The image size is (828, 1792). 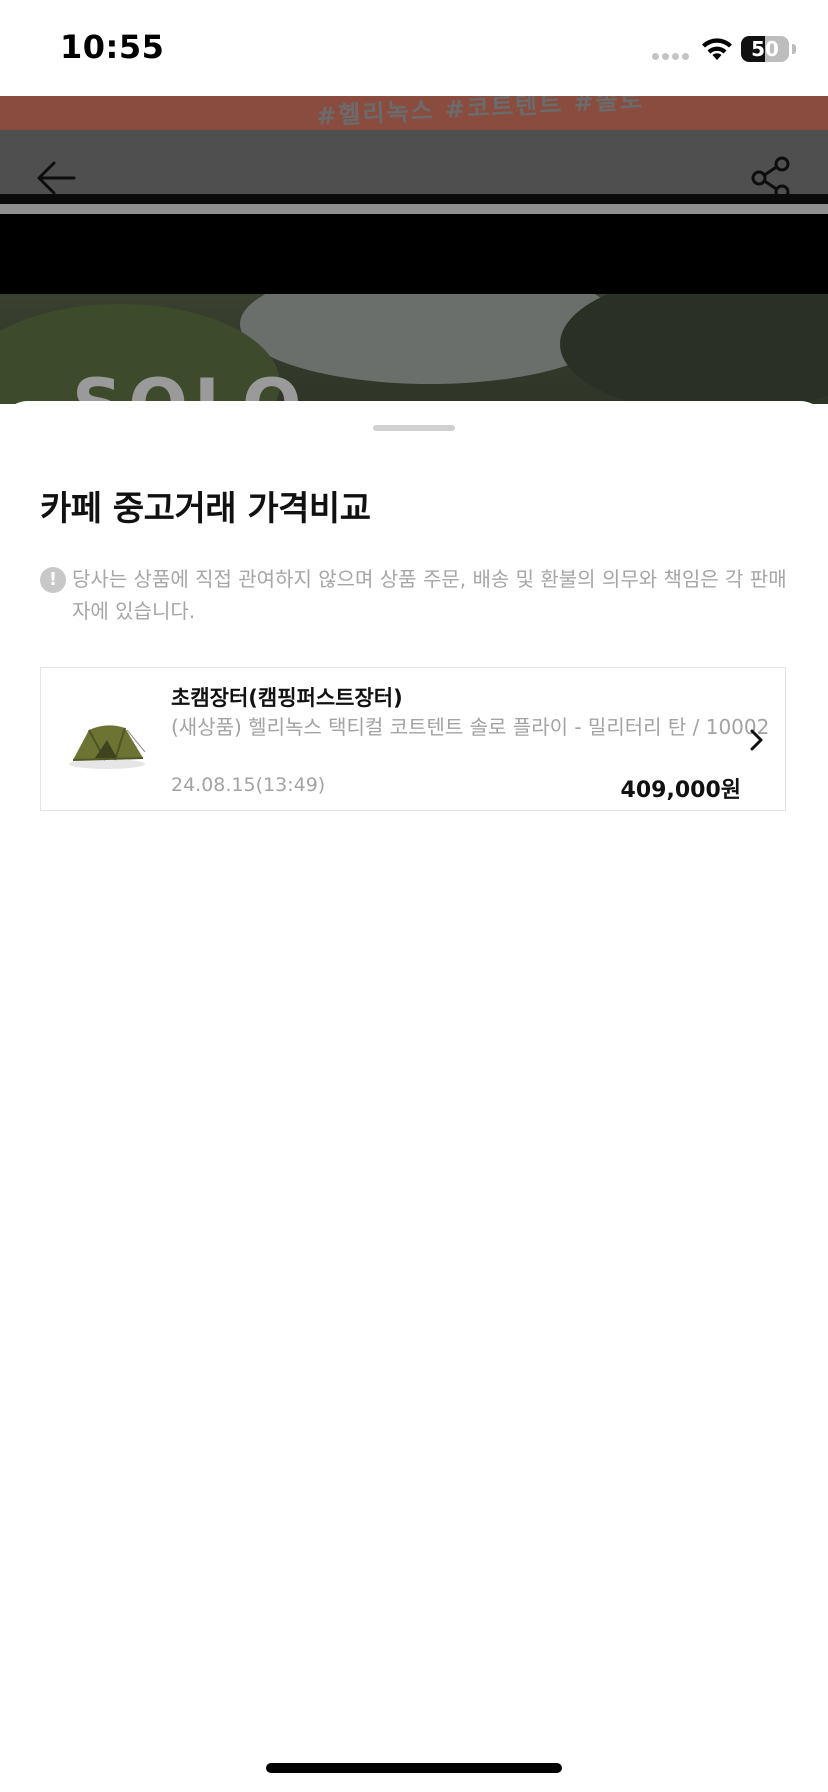 I want to click on wifi-icon, so click(x=717, y=49).